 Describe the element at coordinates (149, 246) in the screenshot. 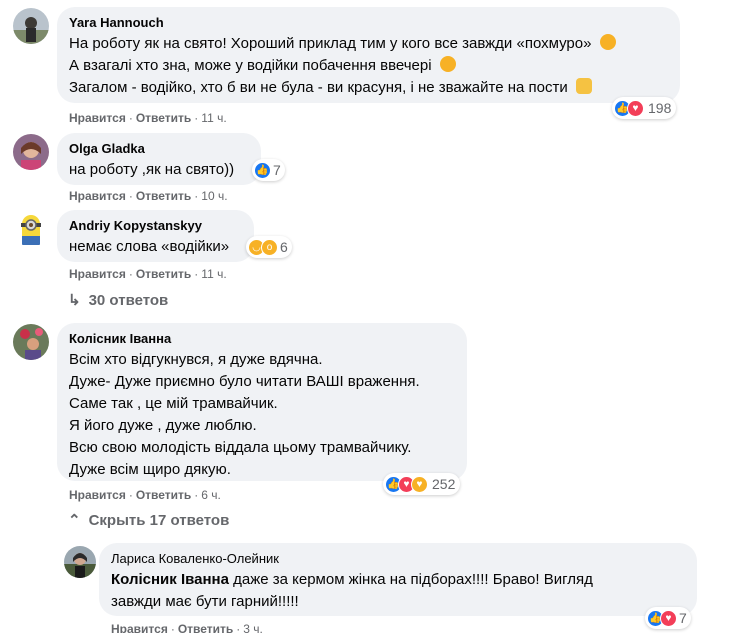

I see `comment-text: немає слова «водійки»` at that location.